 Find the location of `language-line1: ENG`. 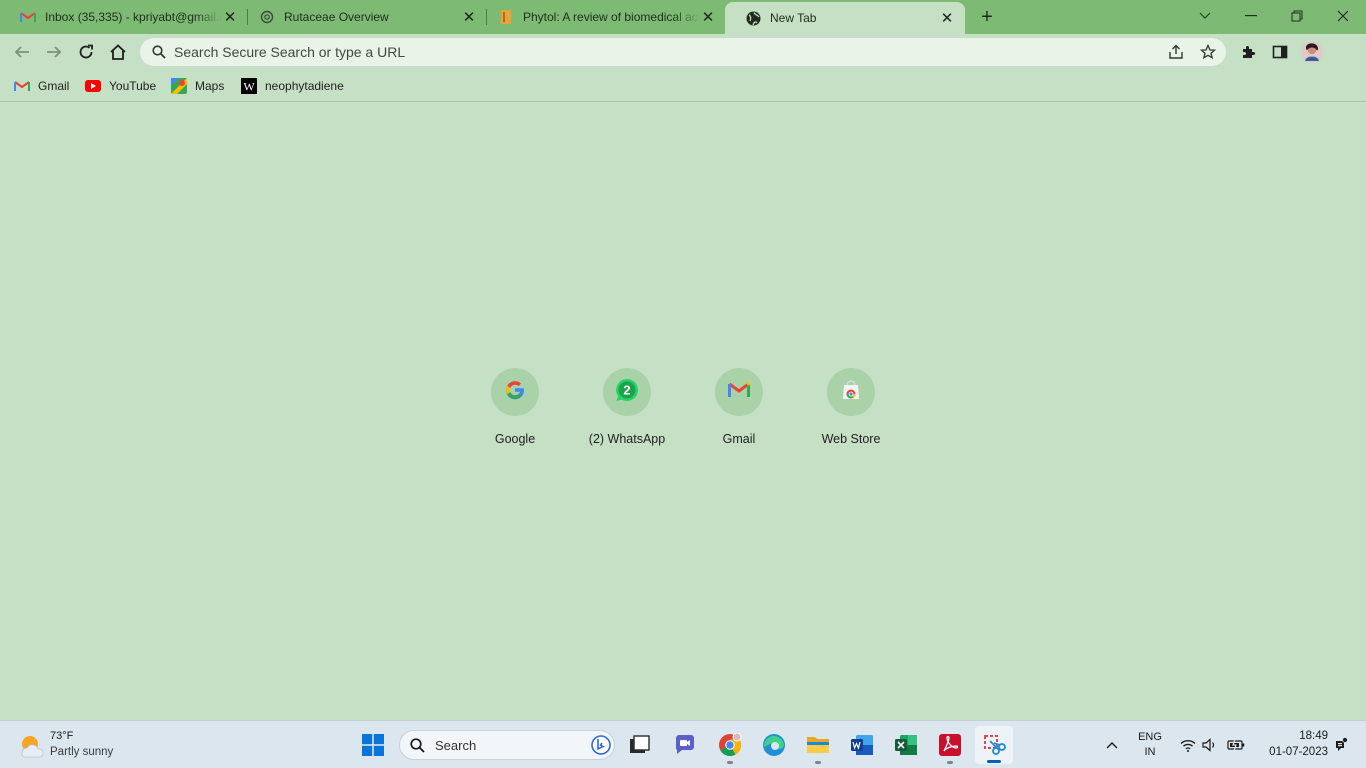

language-line1: ENG is located at coordinates (1150, 737).